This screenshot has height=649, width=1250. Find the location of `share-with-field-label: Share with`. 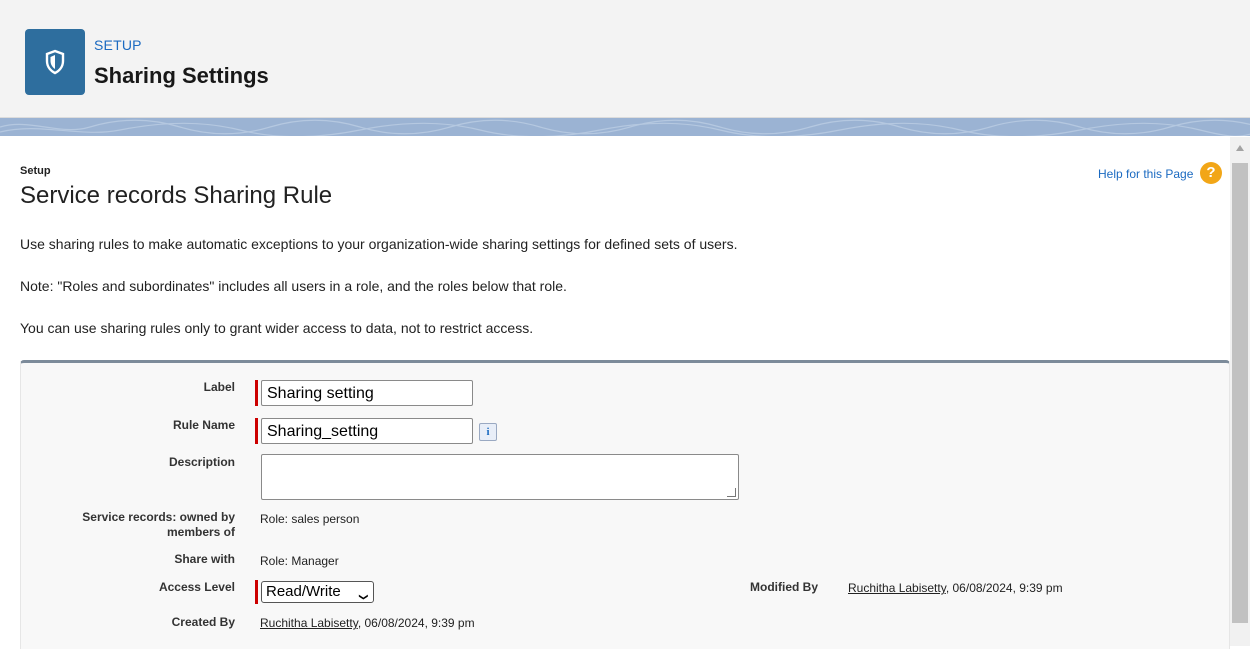

share-with-field-label: Share with is located at coordinates (204, 559).